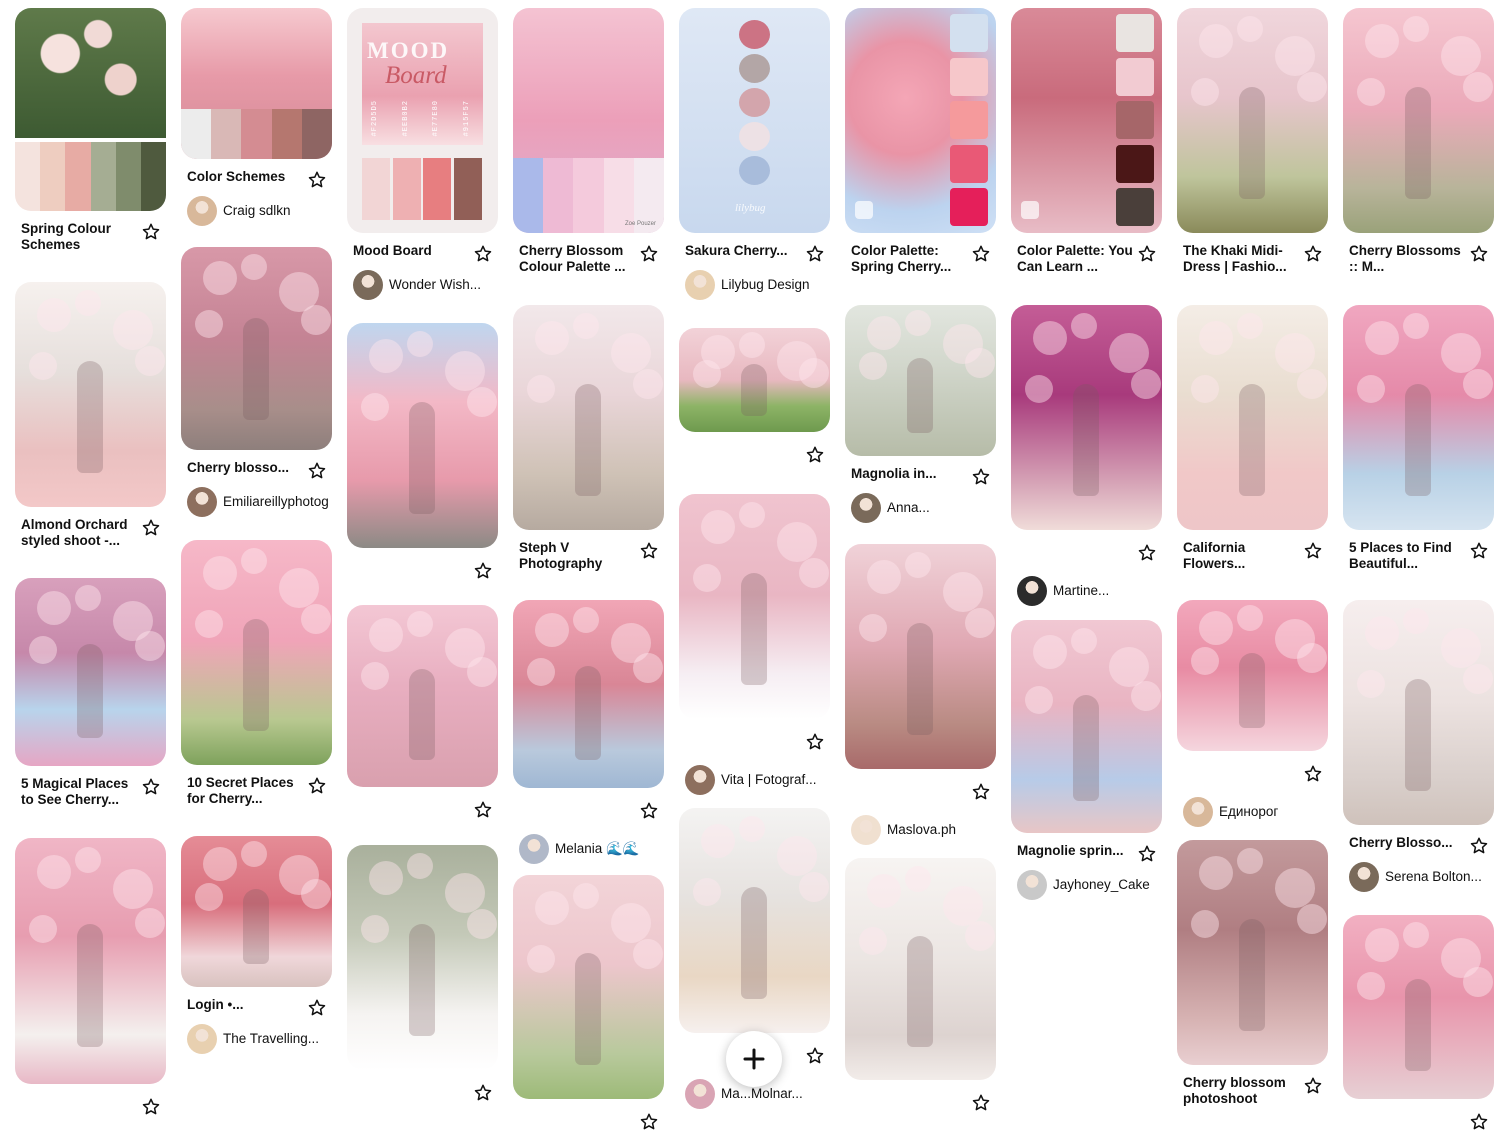 This screenshot has width=1500, height=1132. What do you see at coordinates (259, 211) in the screenshot?
I see `pin-attribution: Craig sdlkn` at bounding box center [259, 211].